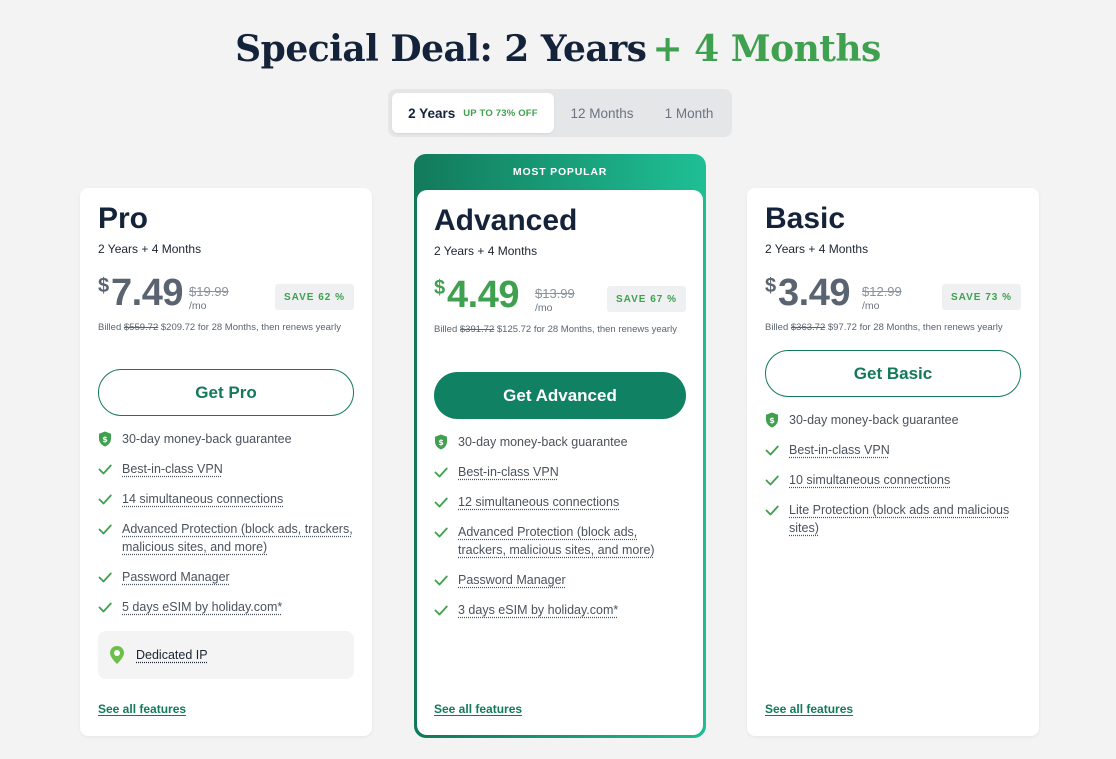 The image size is (1116, 759). What do you see at coordinates (555, 293) in the screenshot?
I see `old-price: $13.99` at bounding box center [555, 293].